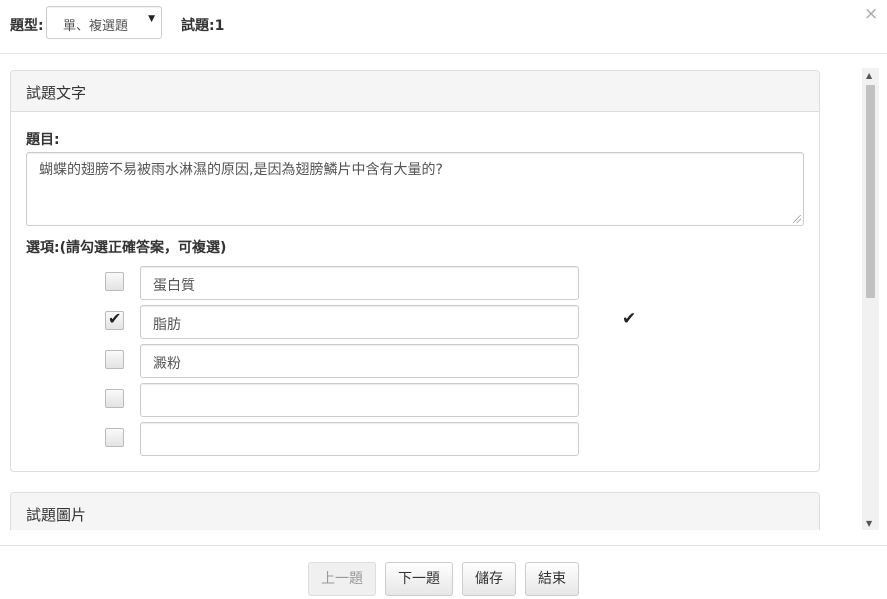  Describe the element at coordinates (552, 579) in the screenshot. I see `finish-button: 結束` at that location.